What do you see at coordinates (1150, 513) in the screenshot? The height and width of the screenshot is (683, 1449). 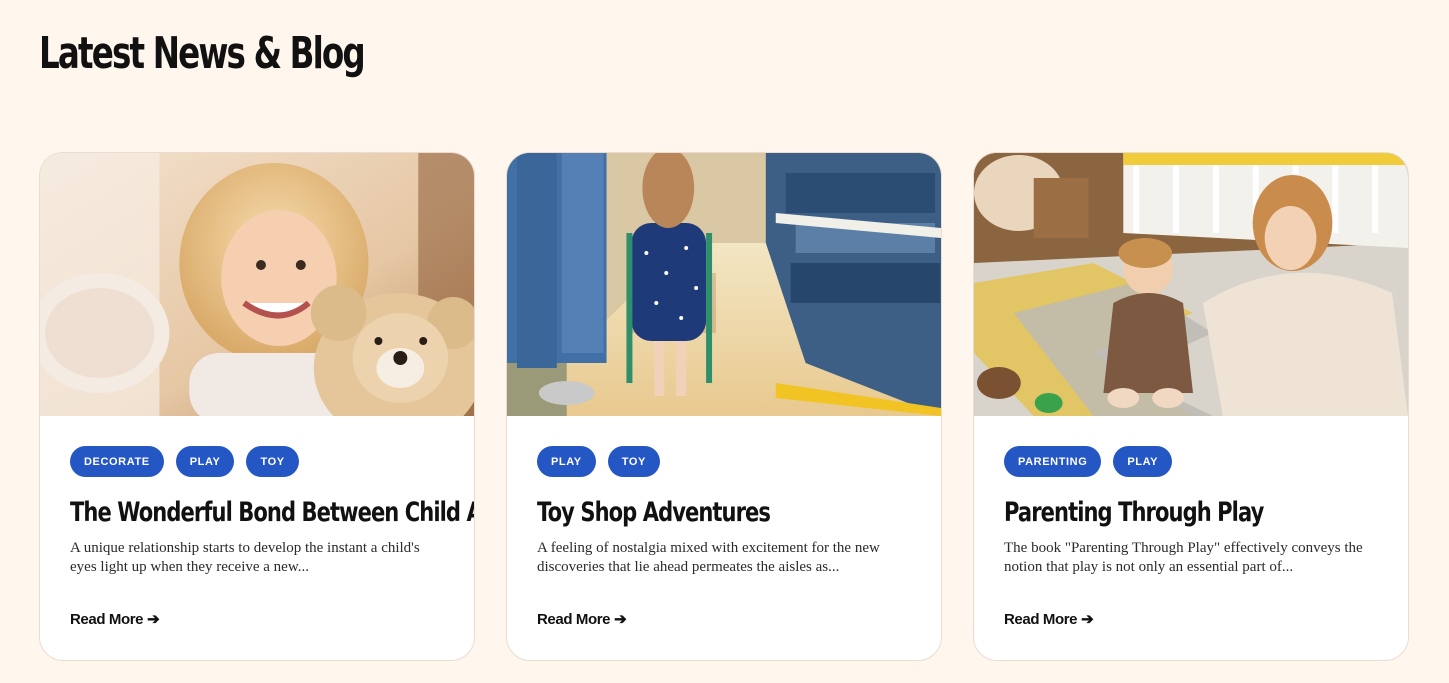 I see `card-title: Parenting Through Play` at bounding box center [1150, 513].